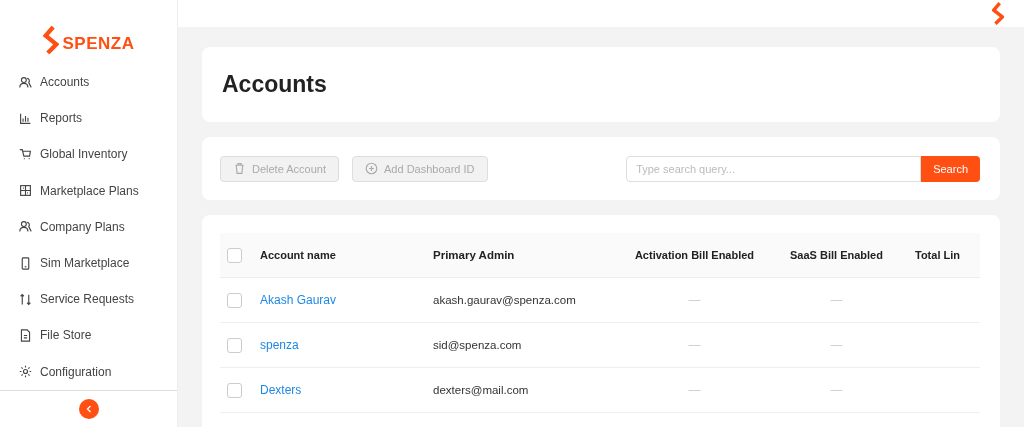  I want to click on collapse-button, so click(88, 408).